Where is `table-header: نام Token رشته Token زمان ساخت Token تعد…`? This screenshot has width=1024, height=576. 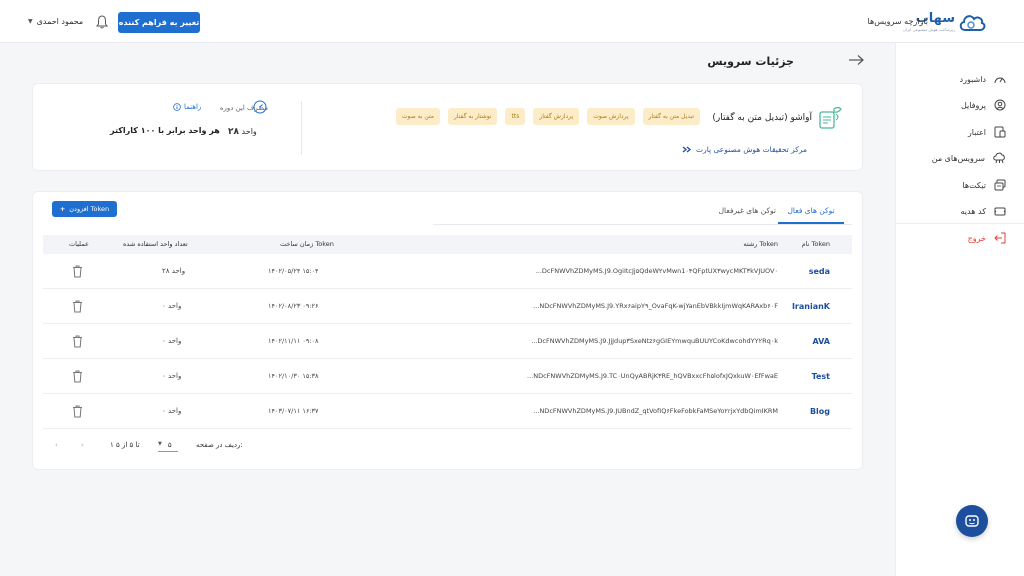
table-header: نام Token رشته Token زمان ساخت Token تعد… is located at coordinates (447, 244).